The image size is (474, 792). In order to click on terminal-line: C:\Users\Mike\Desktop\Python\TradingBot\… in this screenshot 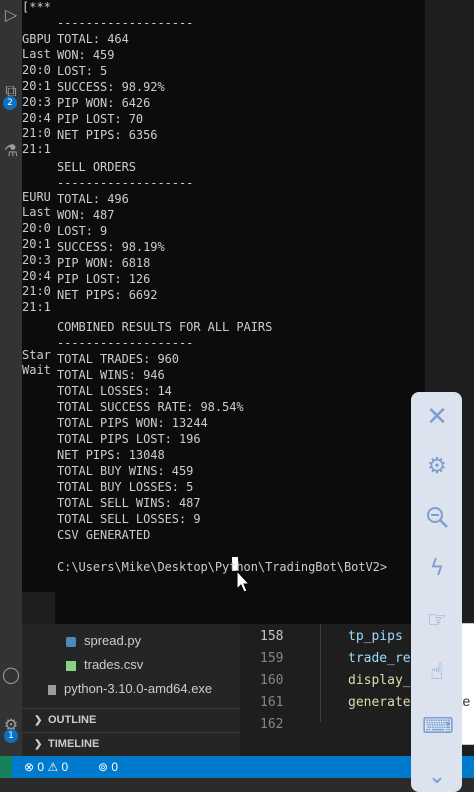, I will do `click(222, 567)`.